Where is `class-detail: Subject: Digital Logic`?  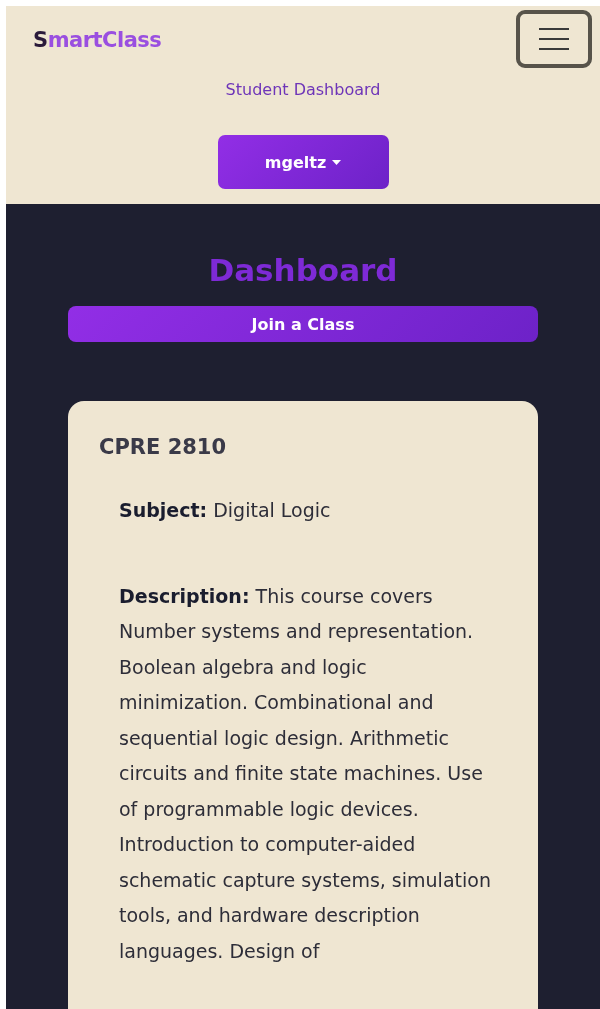
class-detail: Subject: Digital Logic is located at coordinates (225, 510).